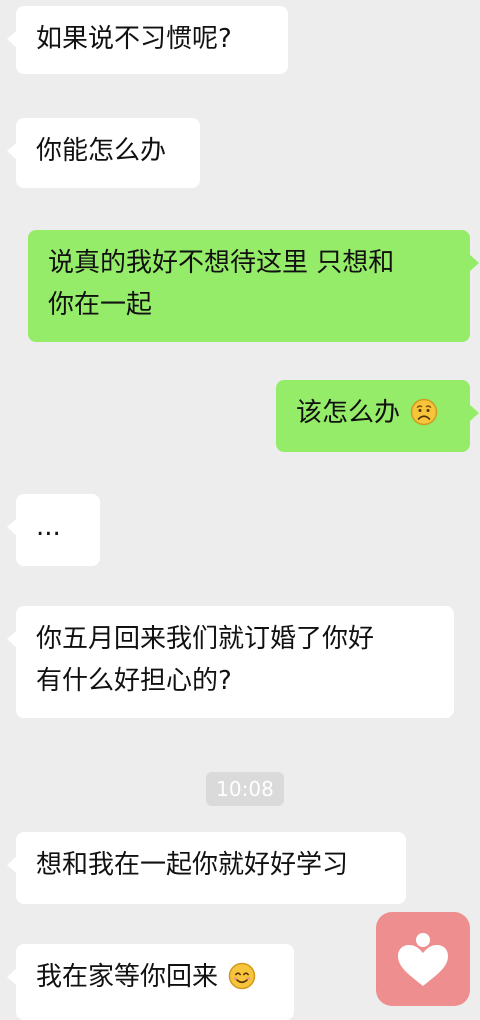 This screenshot has width=480, height=1020. What do you see at coordinates (348, 413) in the screenshot?
I see `message-text: 该怎么办` at bounding box center [348, 413].